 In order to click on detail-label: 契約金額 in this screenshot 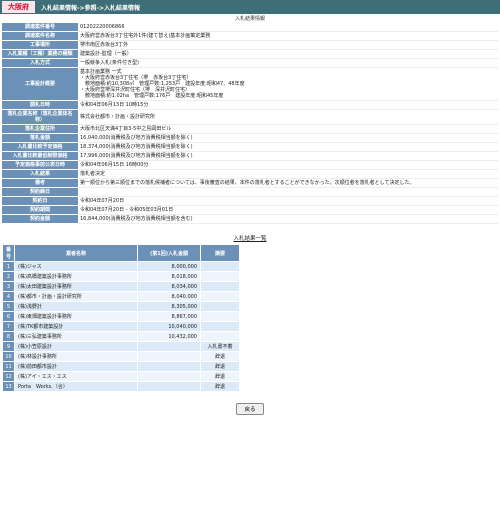, I will do `click(40, 219)`.